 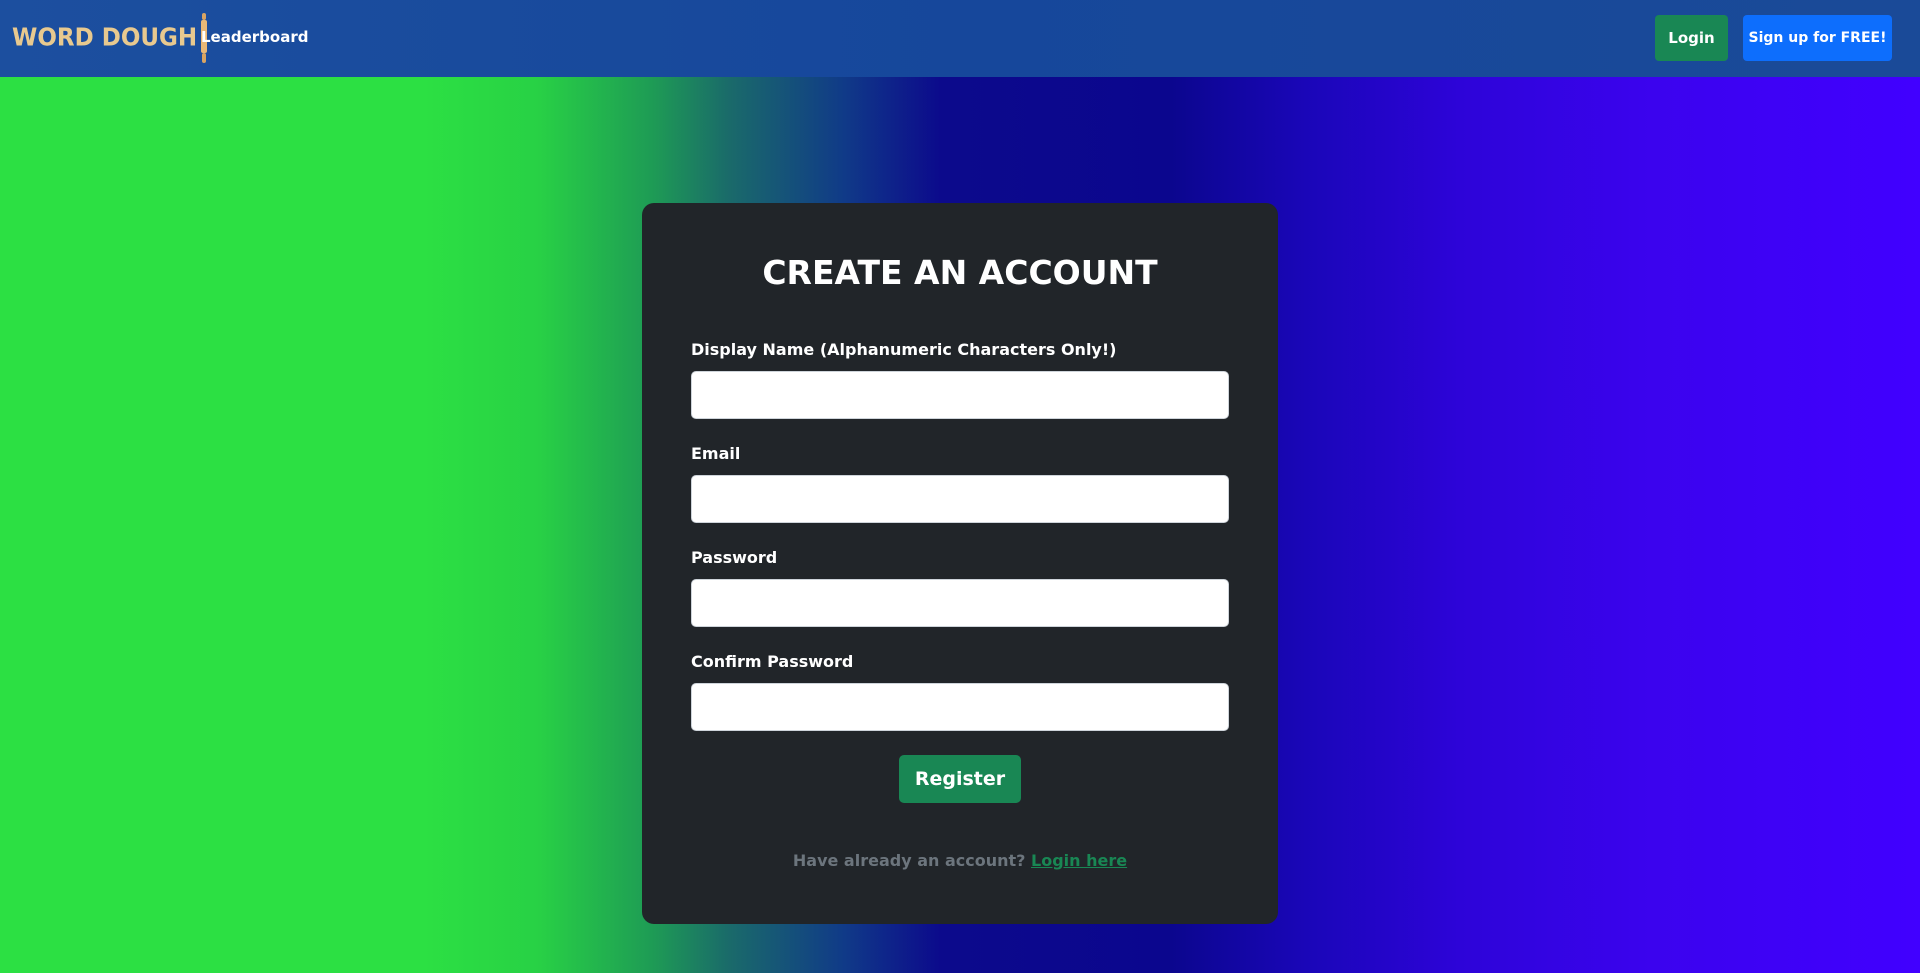 What do you see at coordinates (1817, 38) in the screenshot?
I see `signup-button: Sign up for FREE!` at bounding box center [1817, 38].